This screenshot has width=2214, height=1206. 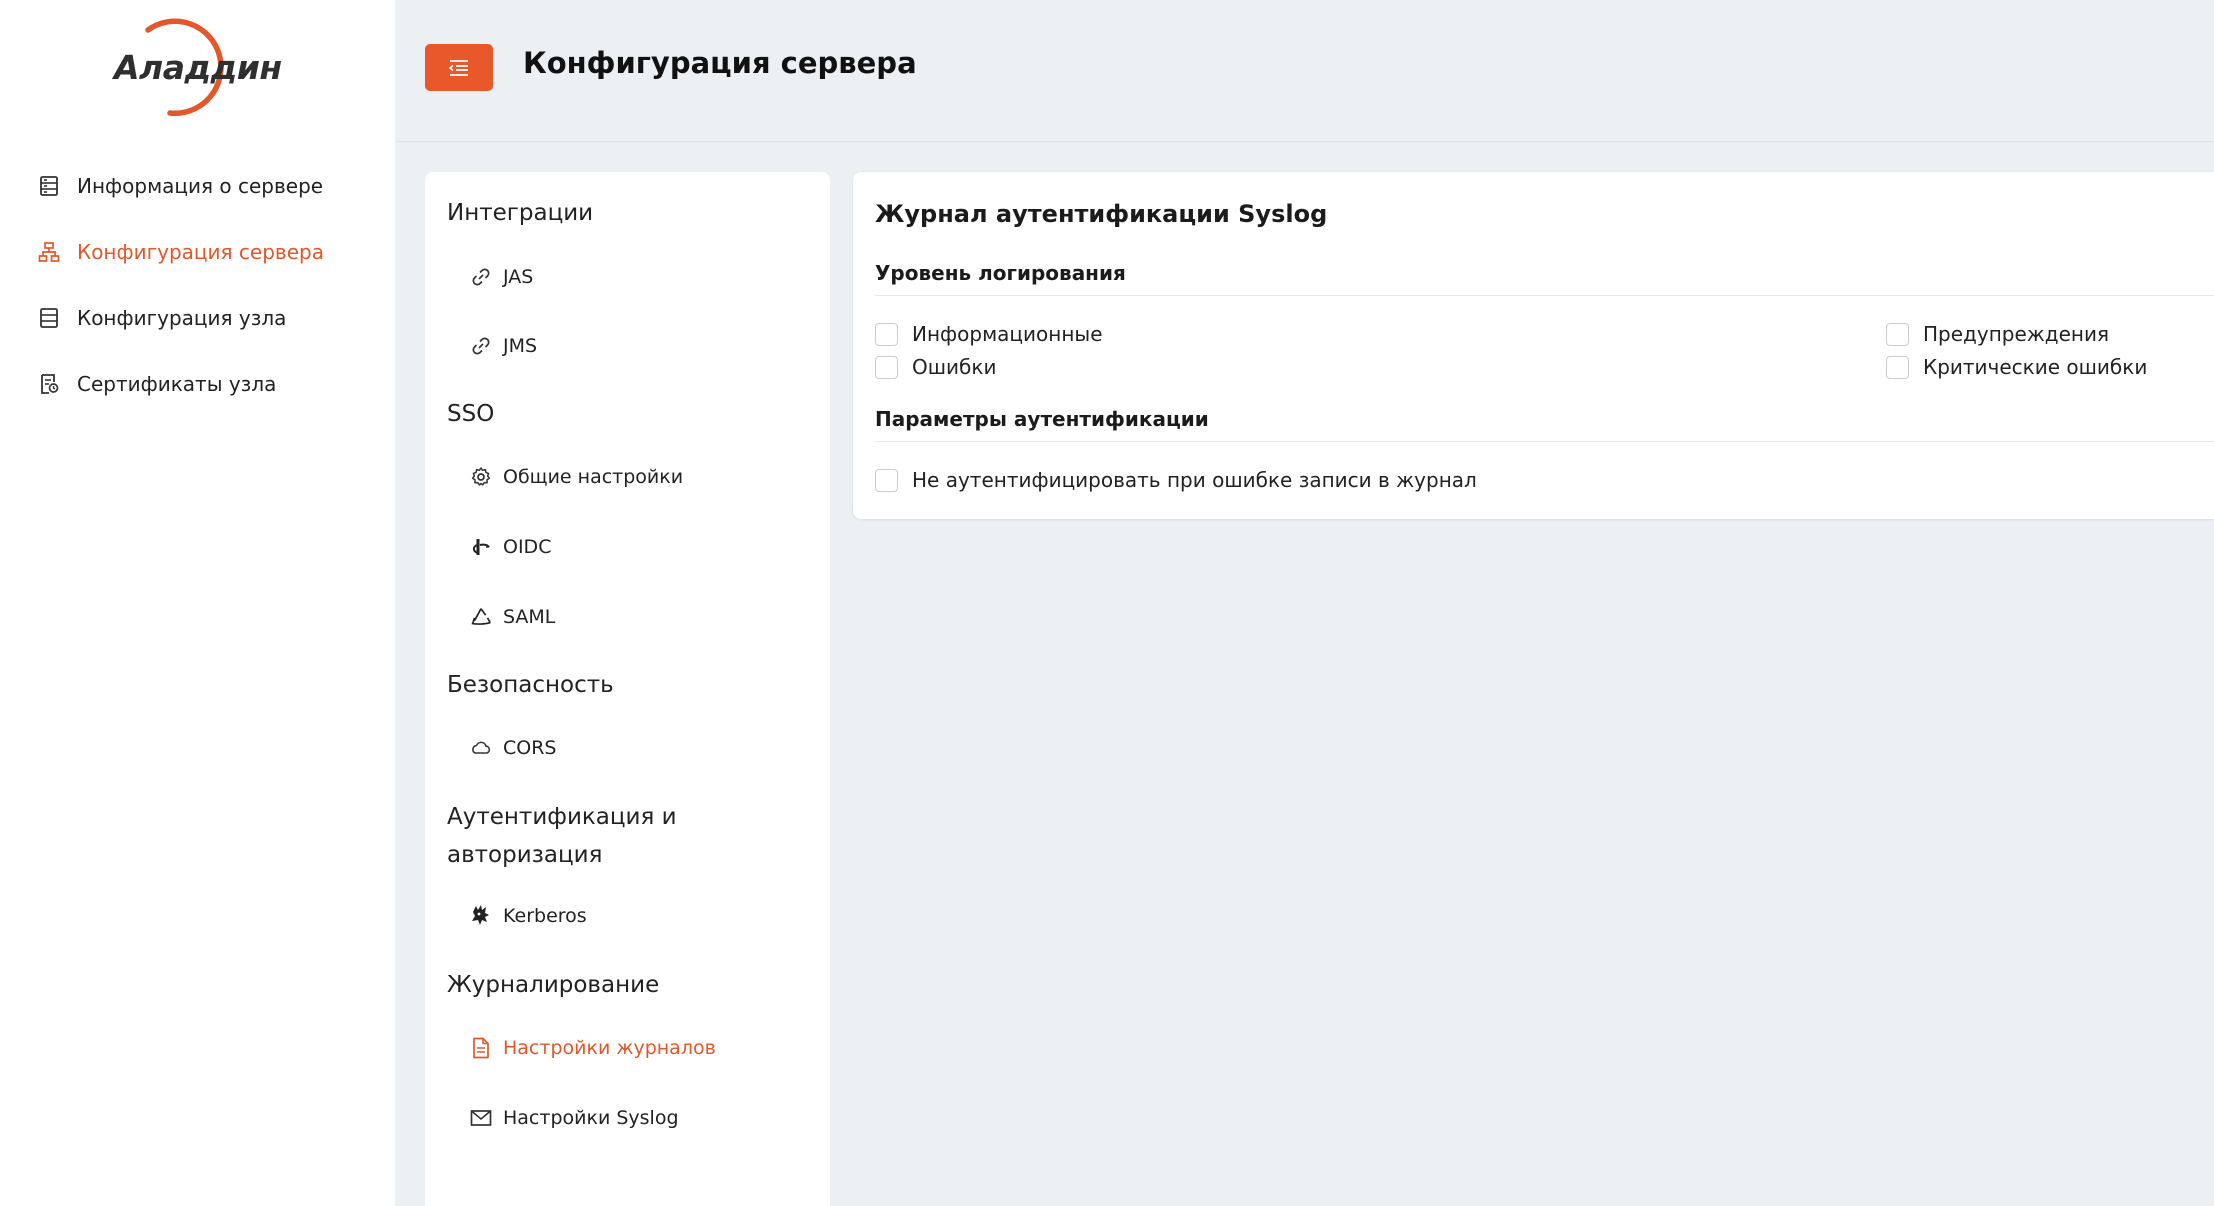 I want to click on menu-label-oidc: OIDC, so click(x=527, y=547).